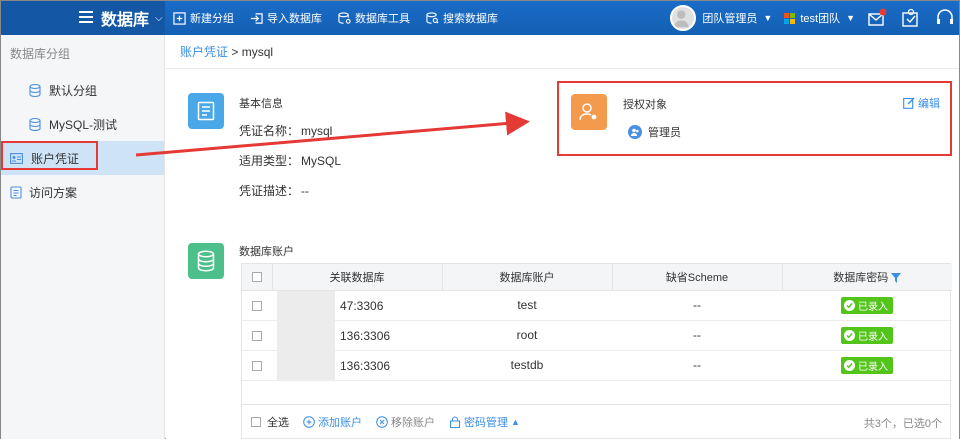 Image resolution: width=960 pixels, height=439 pixels. Describe the element at coordinates (270, 422) in the screenshot. I see `select-all-button: 全选` at that location.